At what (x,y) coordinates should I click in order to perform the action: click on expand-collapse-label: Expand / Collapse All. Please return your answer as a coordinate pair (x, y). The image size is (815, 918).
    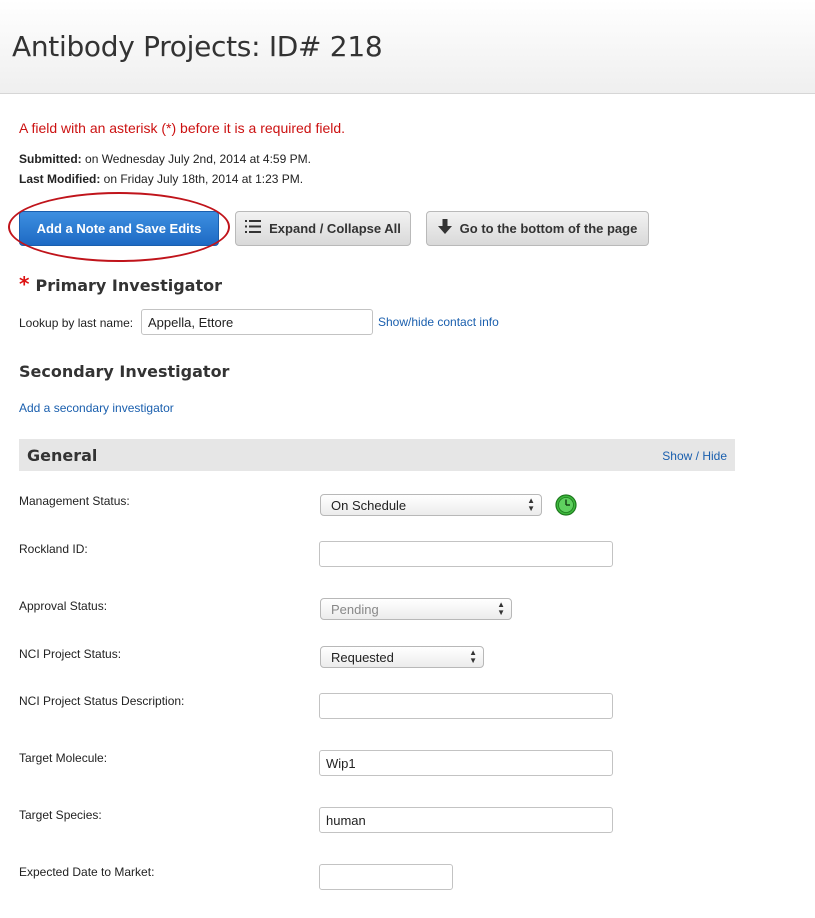
    Looking at the image, I should click on (335, 228).